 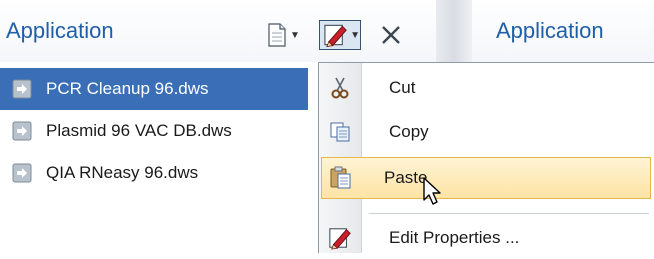 I want to click on menu-item-label: Cut, so click(x=402, y=87).